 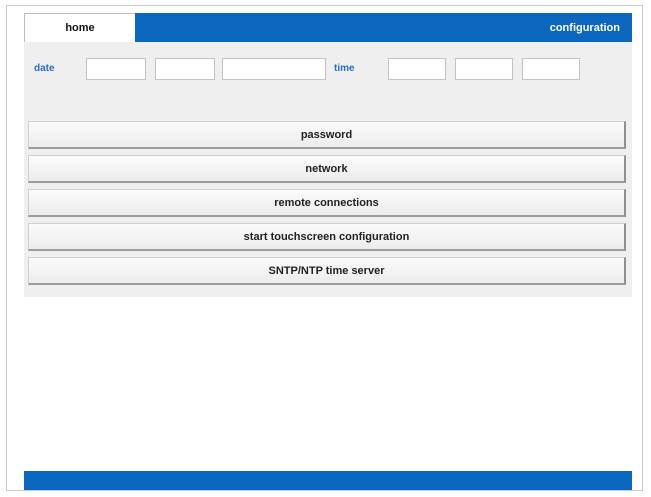 What do you see at coordinates (344, 68) in the screenshot?
I see `time-label: time` at bounding box center [344, 68].